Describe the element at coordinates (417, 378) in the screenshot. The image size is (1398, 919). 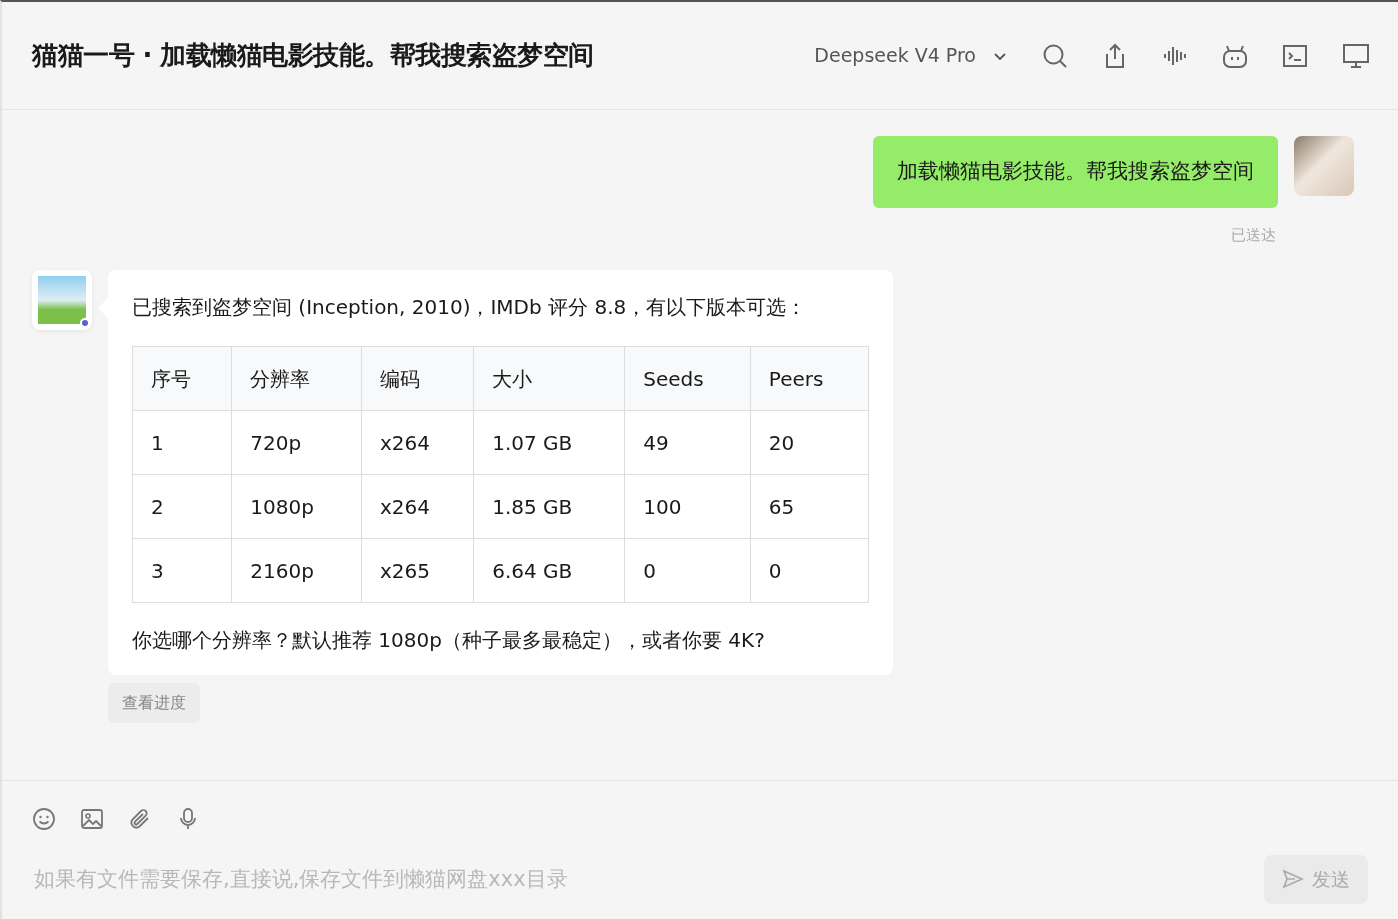
I see `column-header: 编码` at that location.